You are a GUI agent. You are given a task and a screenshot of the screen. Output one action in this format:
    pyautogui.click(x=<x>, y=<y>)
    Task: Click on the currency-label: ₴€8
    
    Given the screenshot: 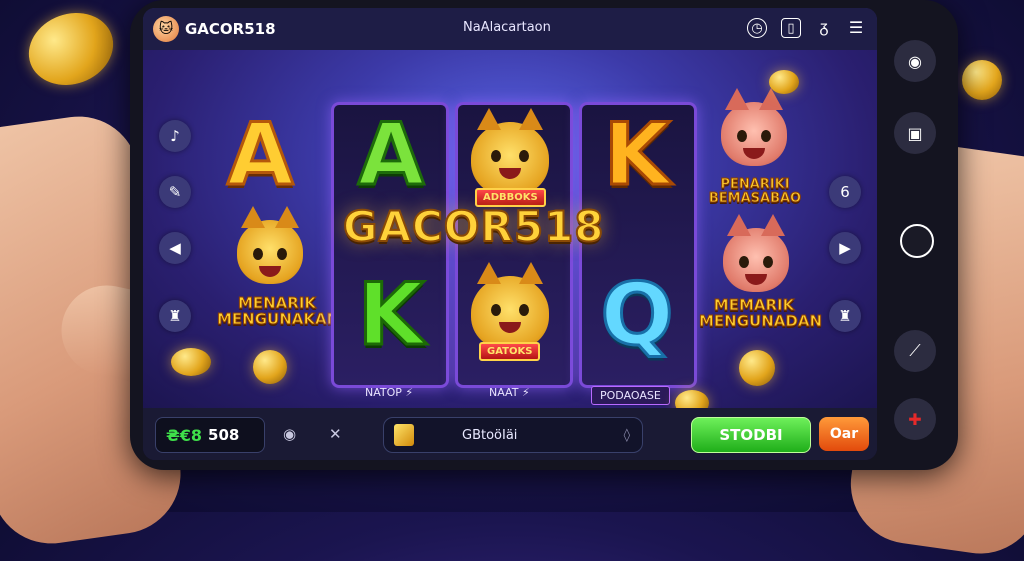 What is the action you would take?
    pyautogui.click(x=184, y=435)
    